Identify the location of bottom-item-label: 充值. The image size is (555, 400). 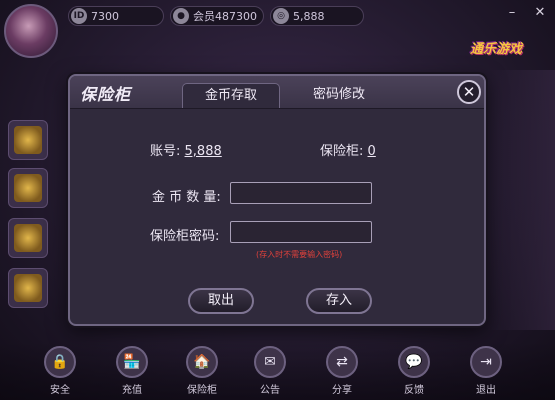
(132, 390).